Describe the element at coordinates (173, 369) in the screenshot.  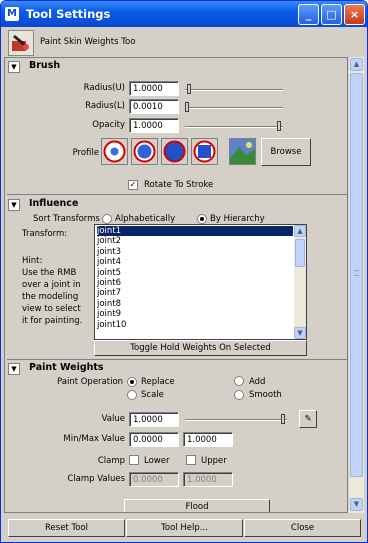
I see `paint-weights-section-header: ▼ Paint Weights` at that location.